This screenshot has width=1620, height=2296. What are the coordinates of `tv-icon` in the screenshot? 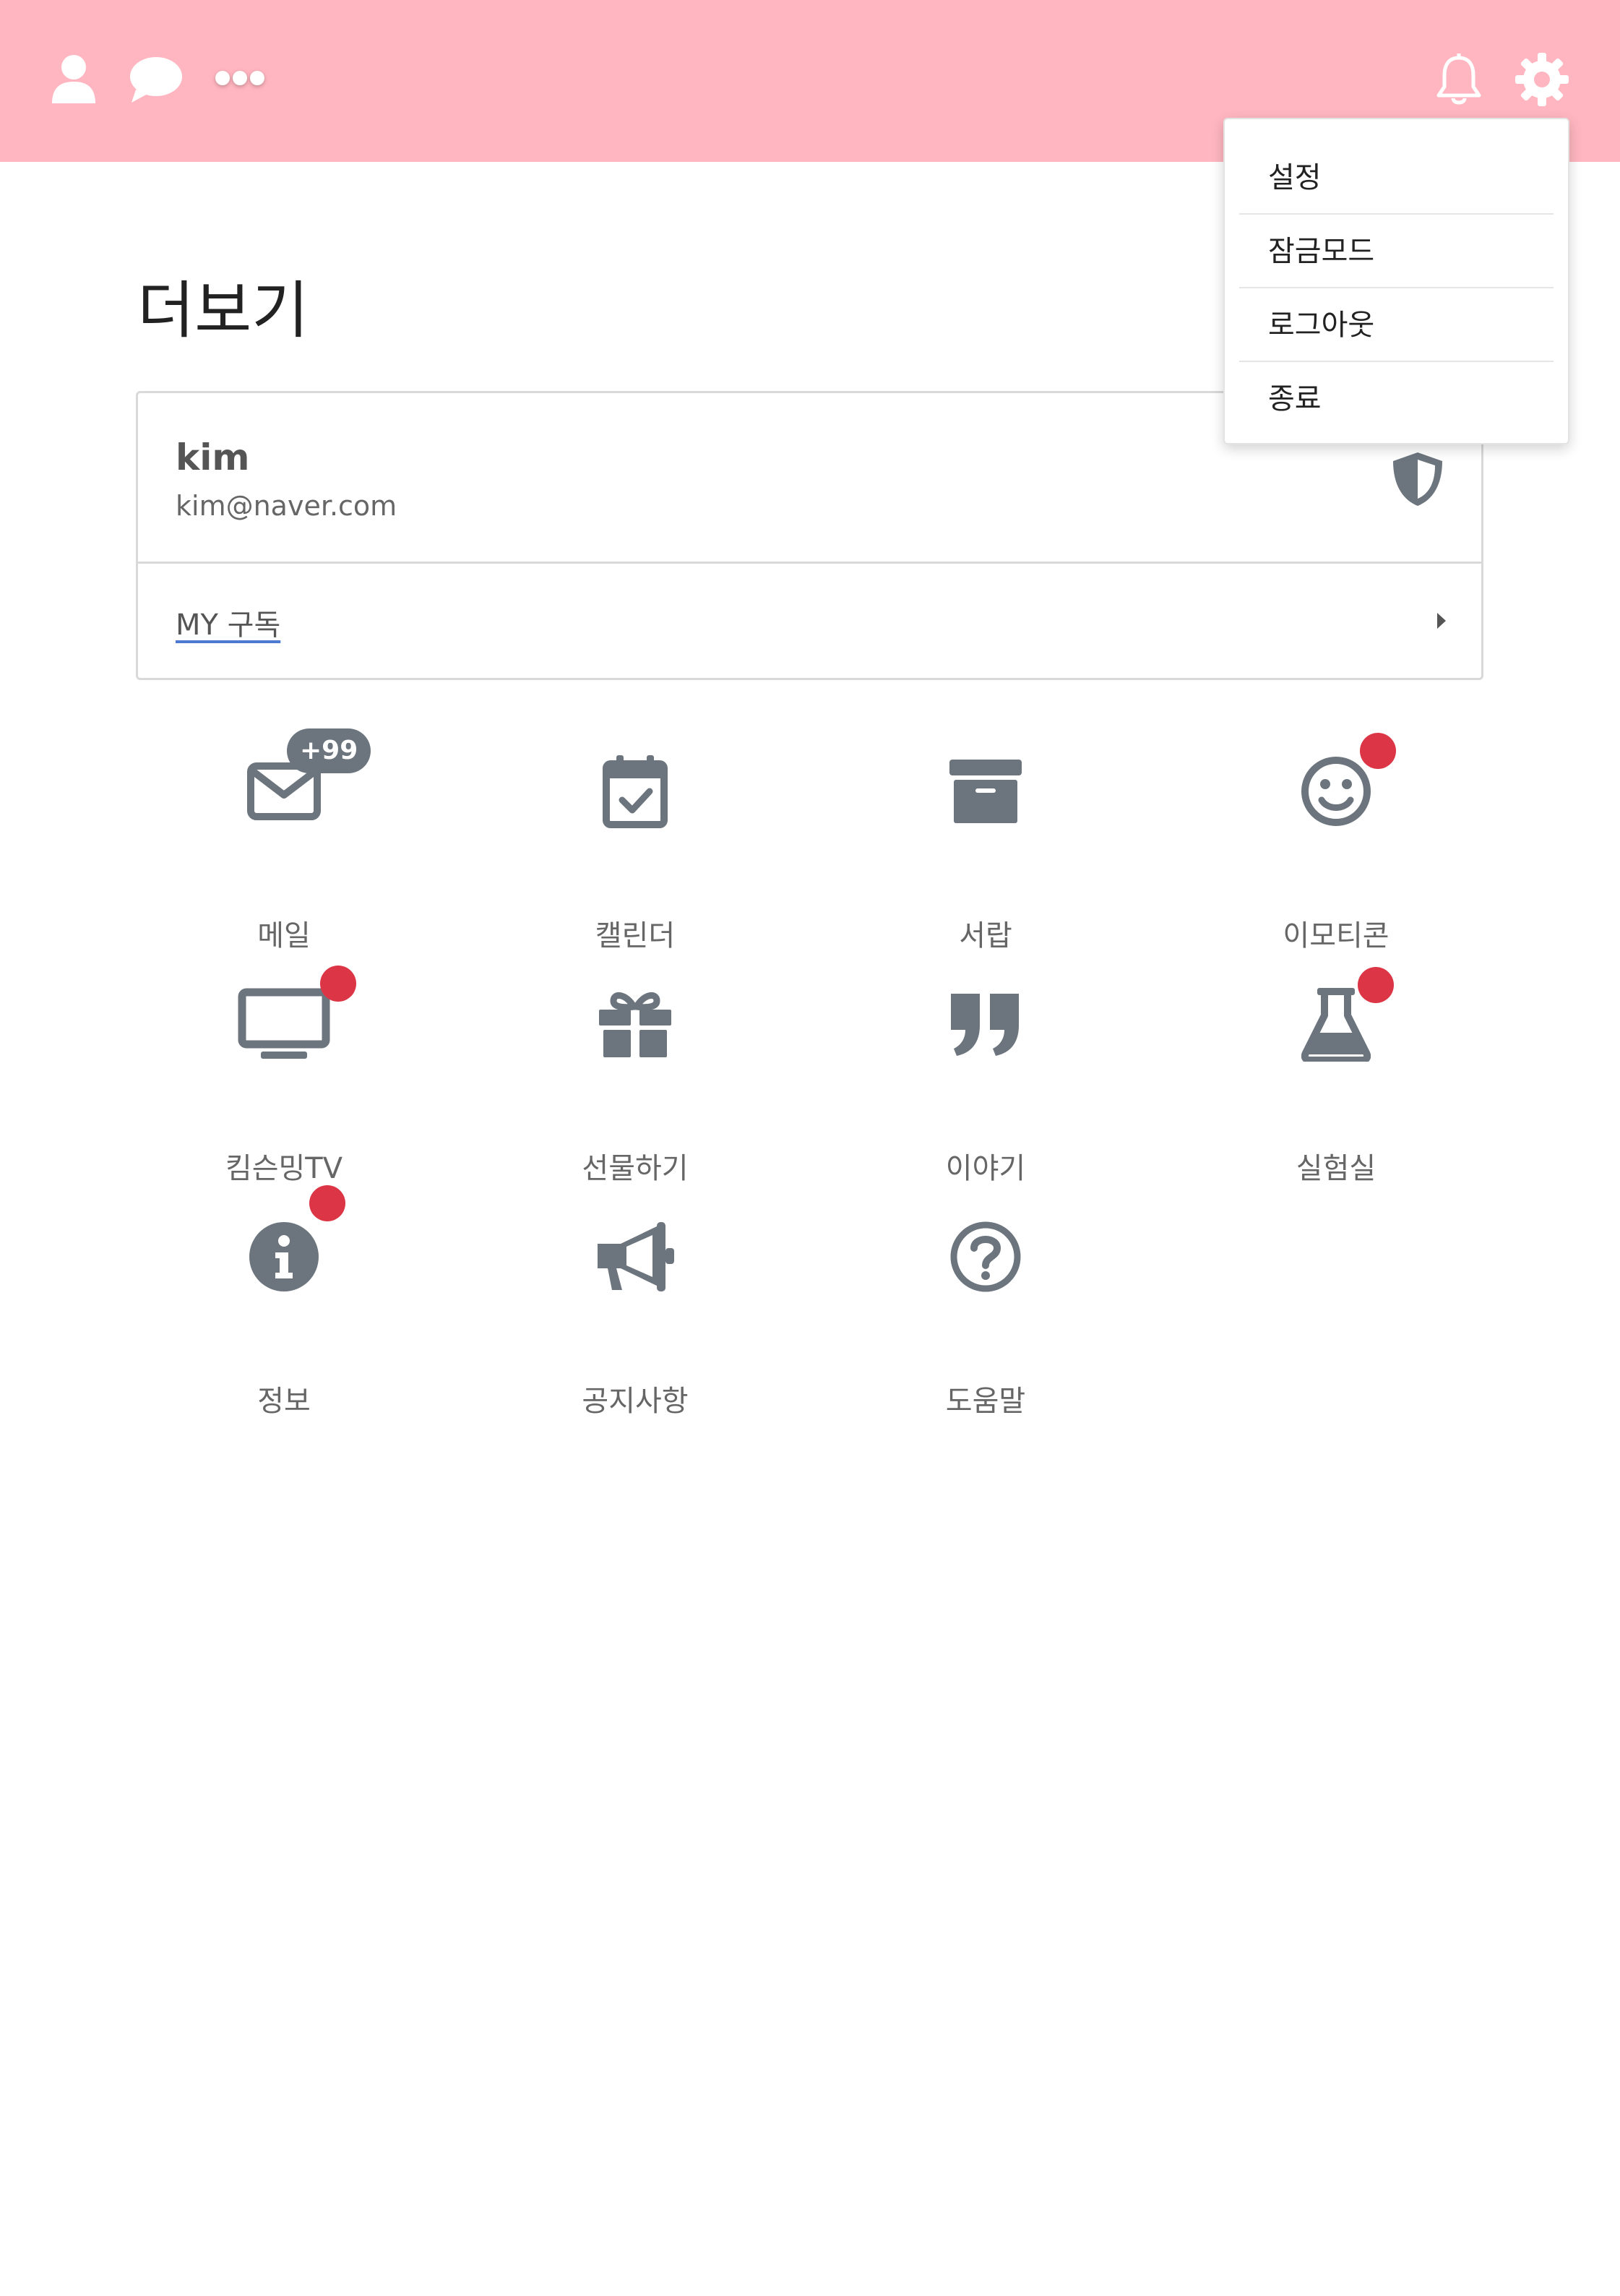 It's located at (284, 1024).